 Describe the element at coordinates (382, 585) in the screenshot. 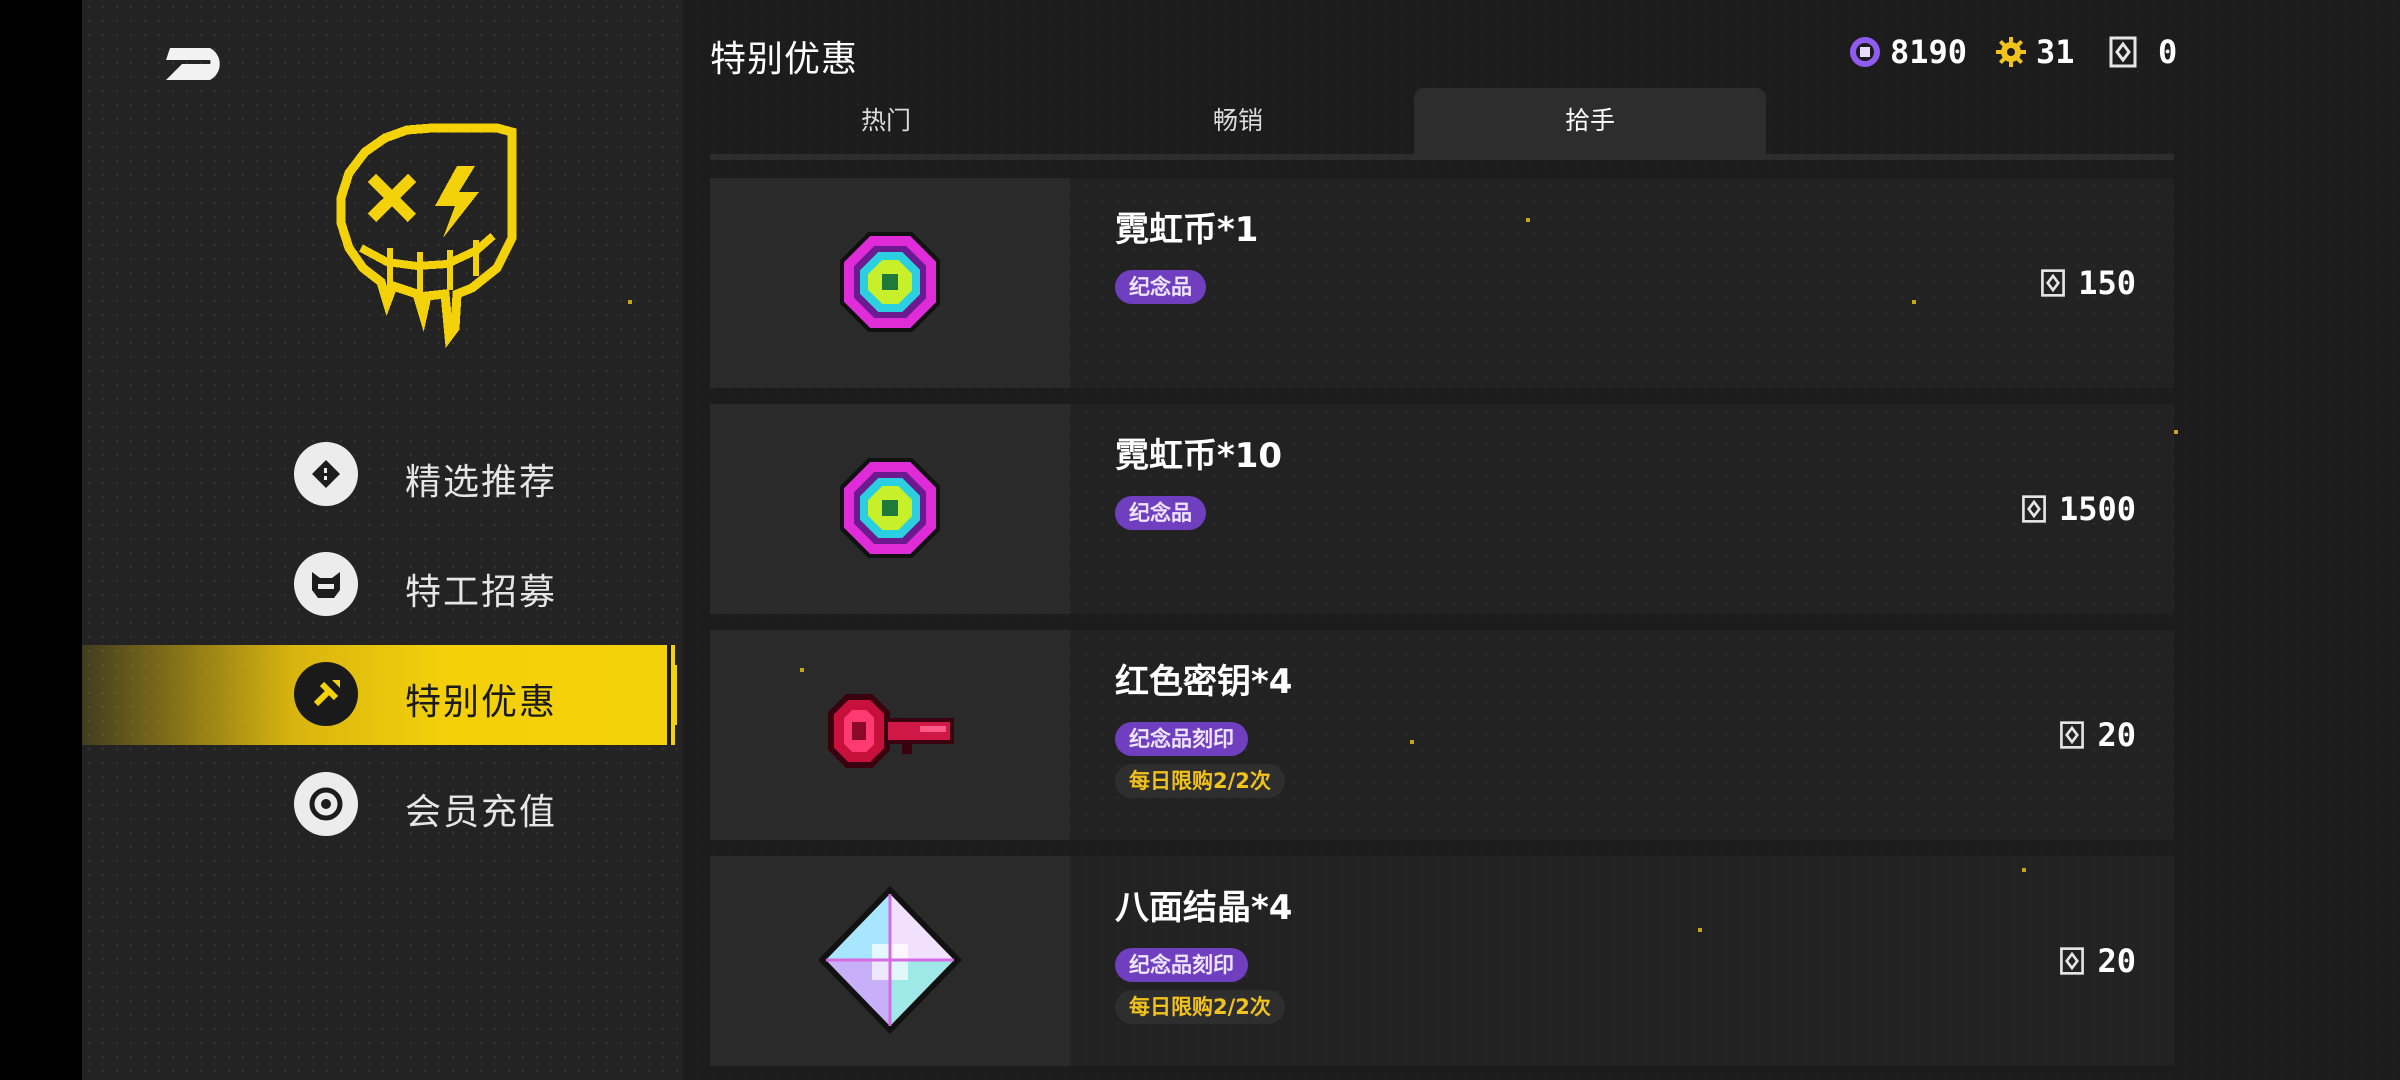

I see `sidebar-item-agent-recruit: 特工招募` at that location.